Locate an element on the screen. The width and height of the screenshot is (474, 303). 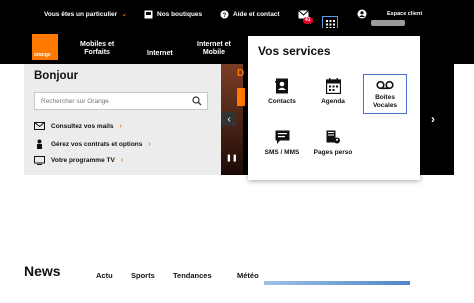
search-box is located at coordinates (121, 101).